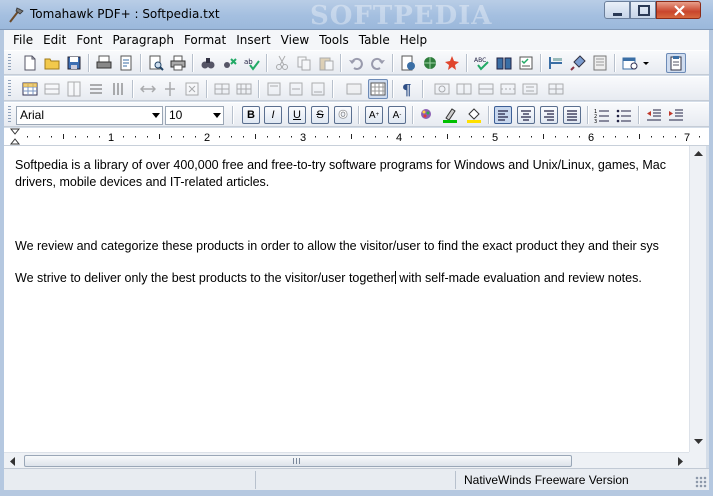 The image size is (713, 496). Describe the element at coordinates (74, 89) in the screenshot. I see `insert-column-icon` at that location.